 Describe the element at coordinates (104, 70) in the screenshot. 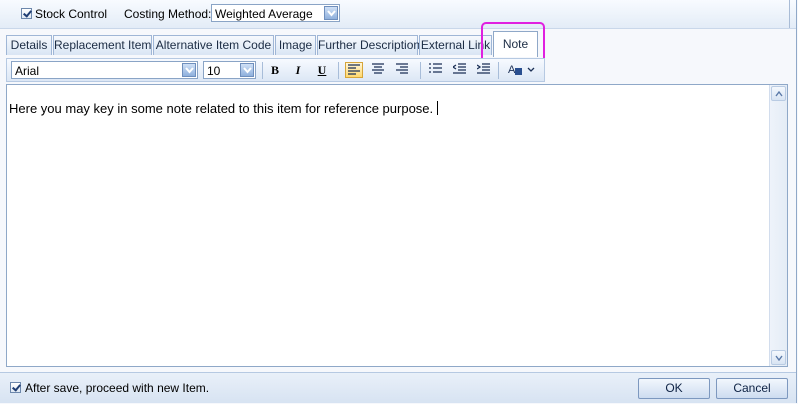

I see `font-name-select: Arial` at that location.